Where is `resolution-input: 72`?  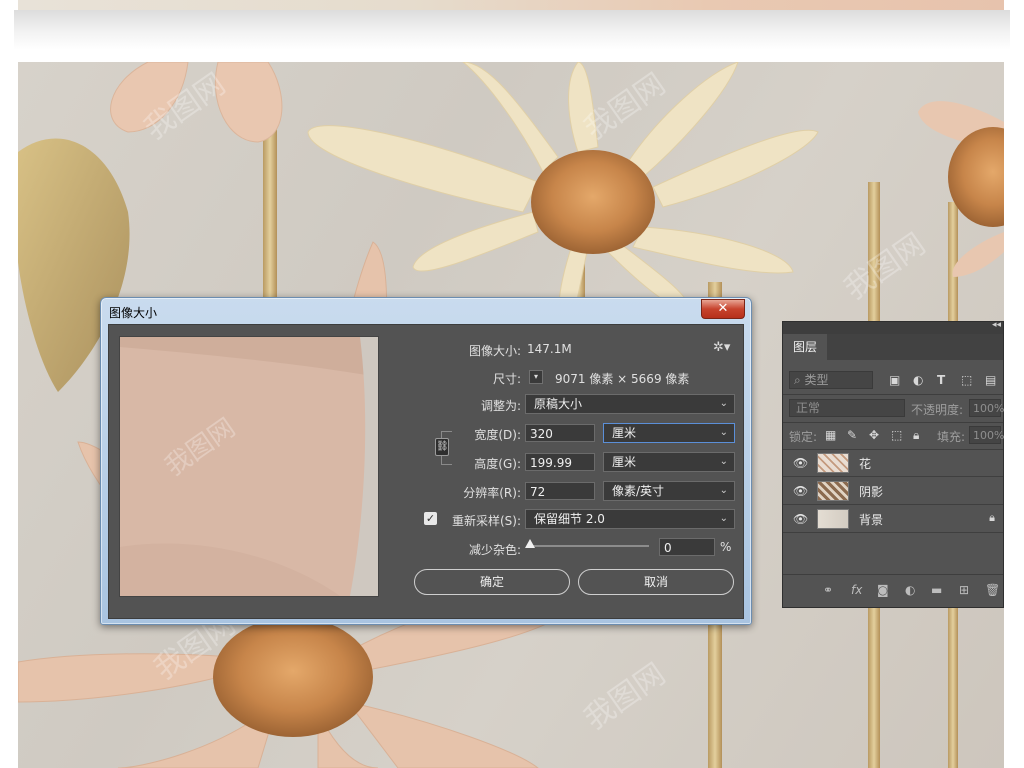 resolution-input: 72 is located at coordinates (560, 491).